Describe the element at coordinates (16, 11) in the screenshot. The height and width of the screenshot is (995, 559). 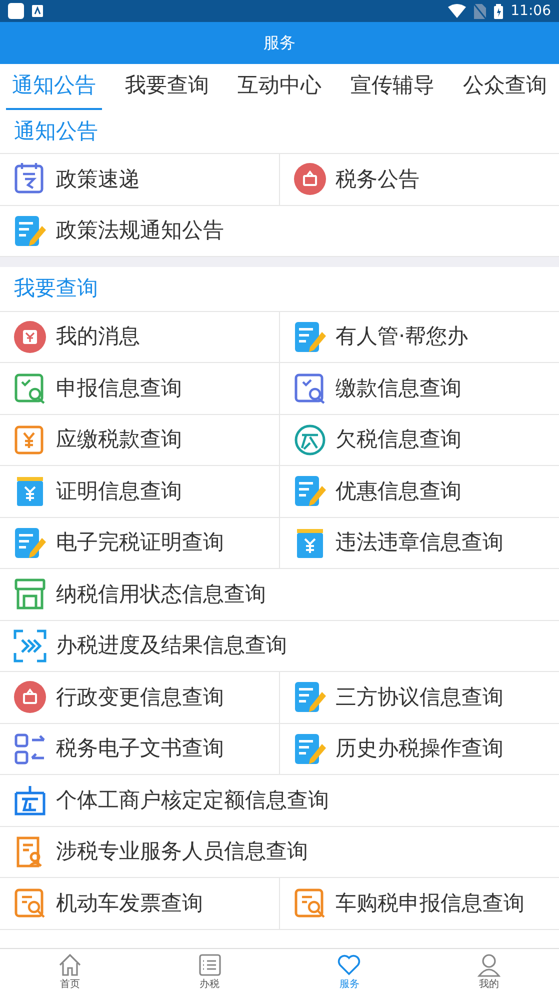
I see `app-icon` at that location.